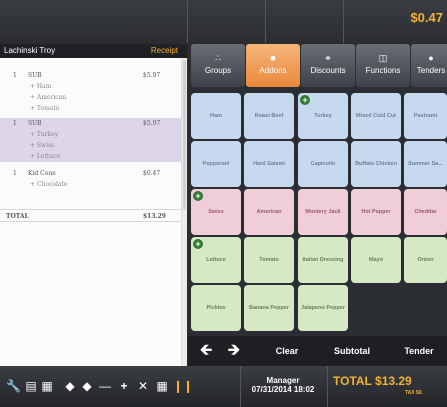 The width and height of the screenshot is (447, 407). Describe the element at coordinates (48, 97) in the screenshot. I see `modifier-text: + American` at that location.